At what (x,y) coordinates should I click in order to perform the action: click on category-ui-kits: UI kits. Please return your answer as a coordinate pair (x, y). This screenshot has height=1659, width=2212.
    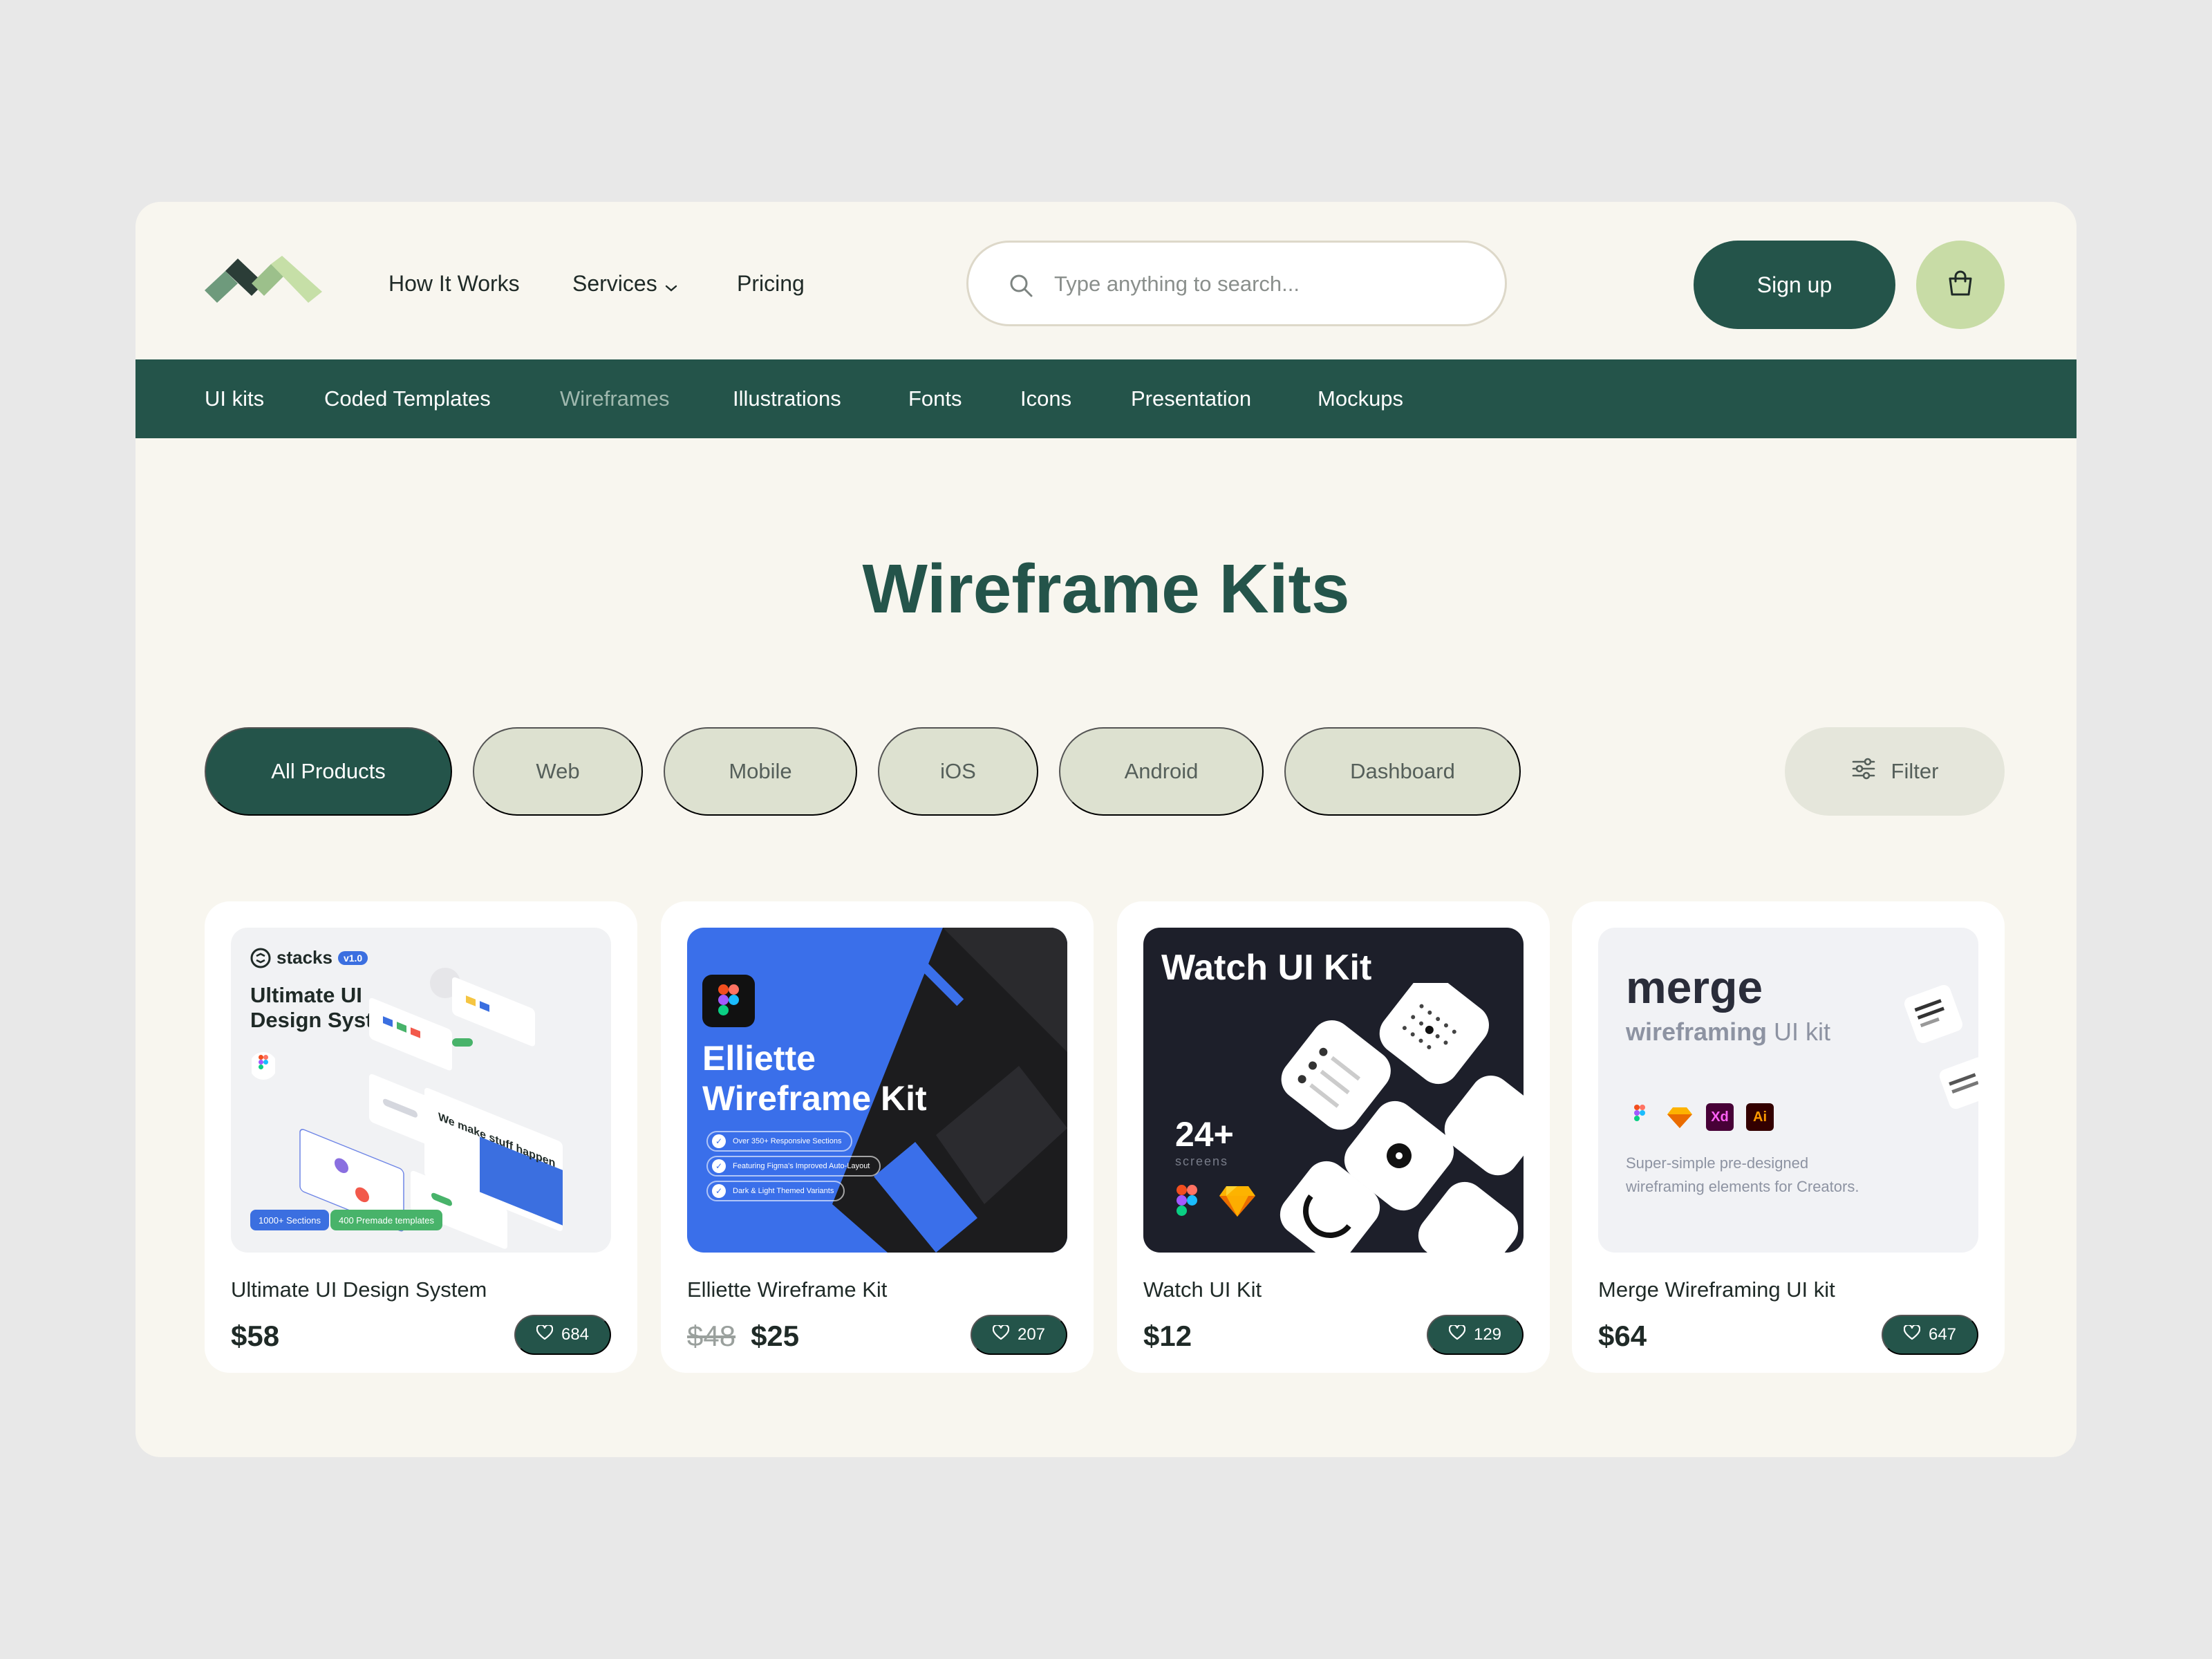
    Looking at the image, I should click on (235, 399).